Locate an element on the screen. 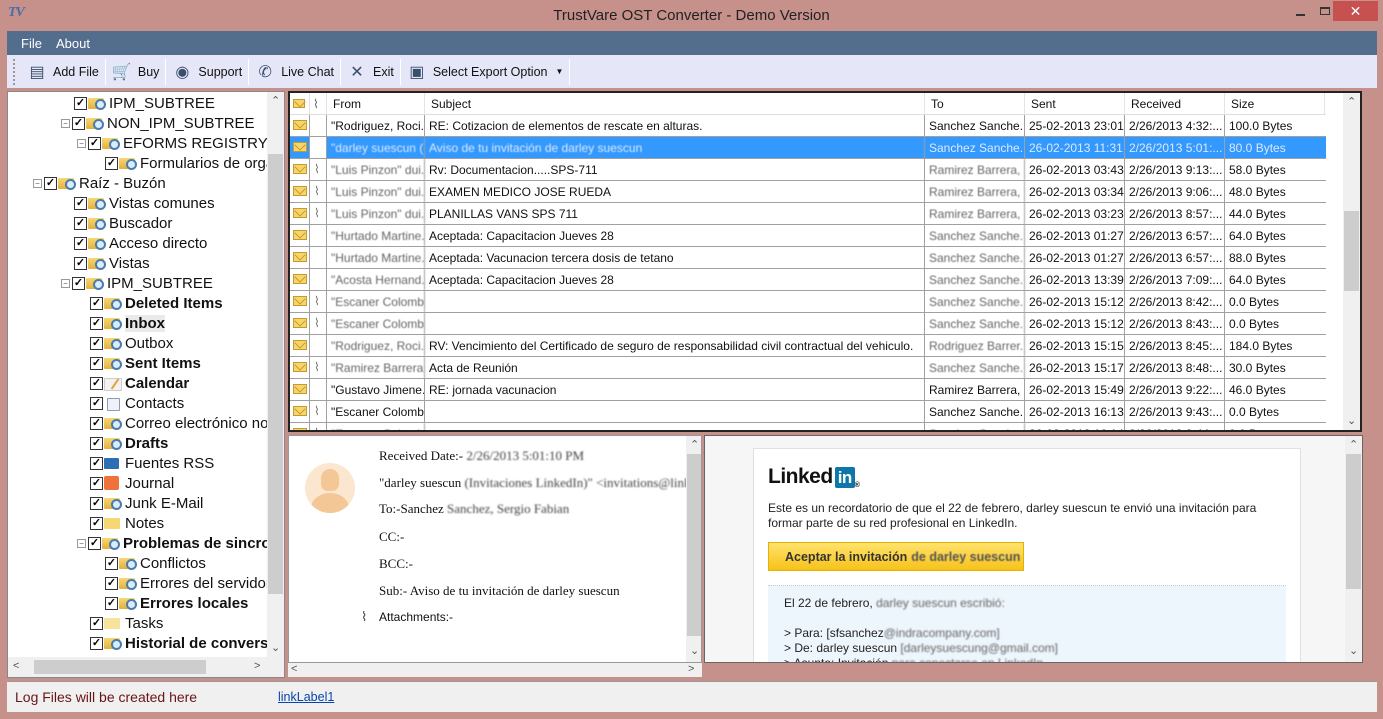 The width and height of the screenshot is (1383, 719). live-chat-button: ✆ Live Chat is located at coordinates (294, 72).